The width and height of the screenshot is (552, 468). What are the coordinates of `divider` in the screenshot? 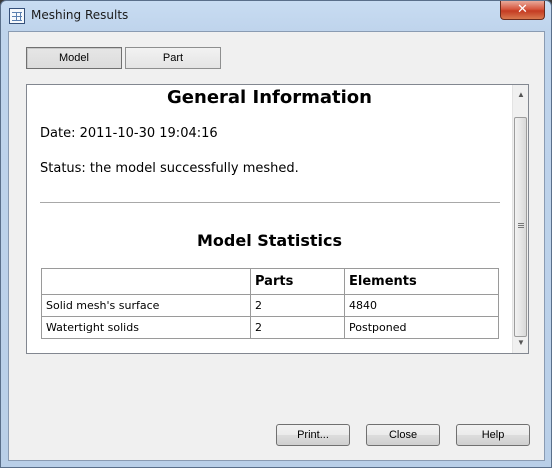 It's located at (270, 202).